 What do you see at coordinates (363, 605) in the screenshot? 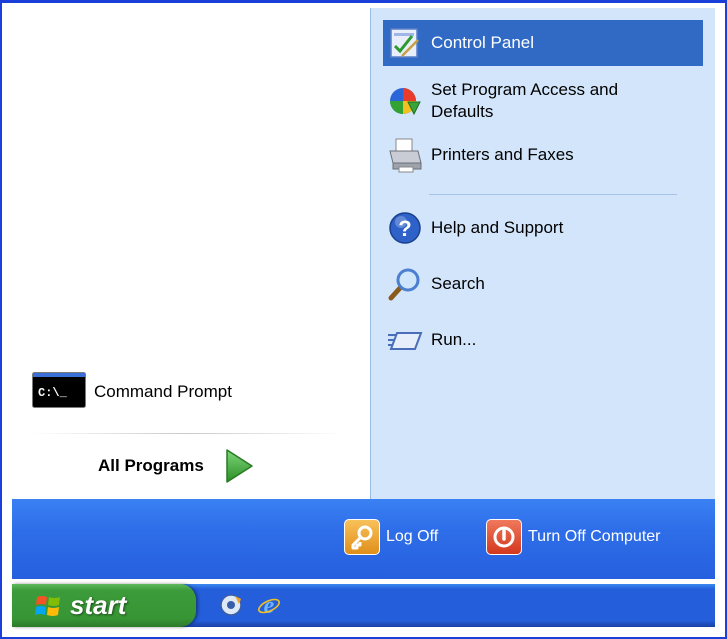
I see `taskbar: start e` at bounding box center [363, 605].